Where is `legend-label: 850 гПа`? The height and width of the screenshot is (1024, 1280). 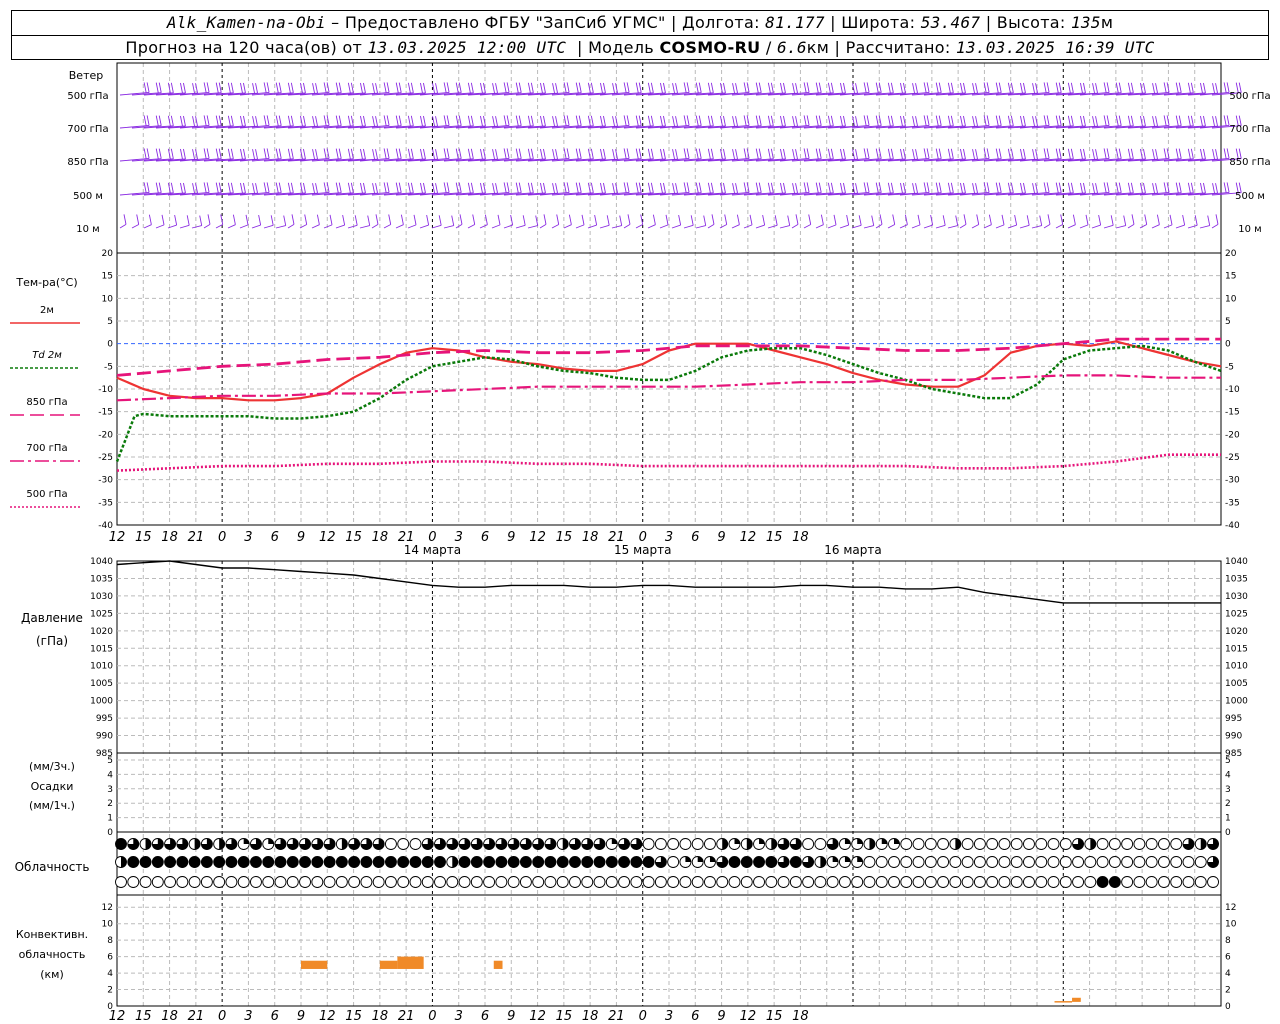
legend-label: 850 гПа is located at coordinates (46, 402).